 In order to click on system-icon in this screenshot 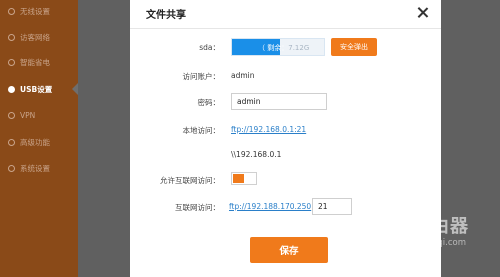, I will do `click(11, 168)`.